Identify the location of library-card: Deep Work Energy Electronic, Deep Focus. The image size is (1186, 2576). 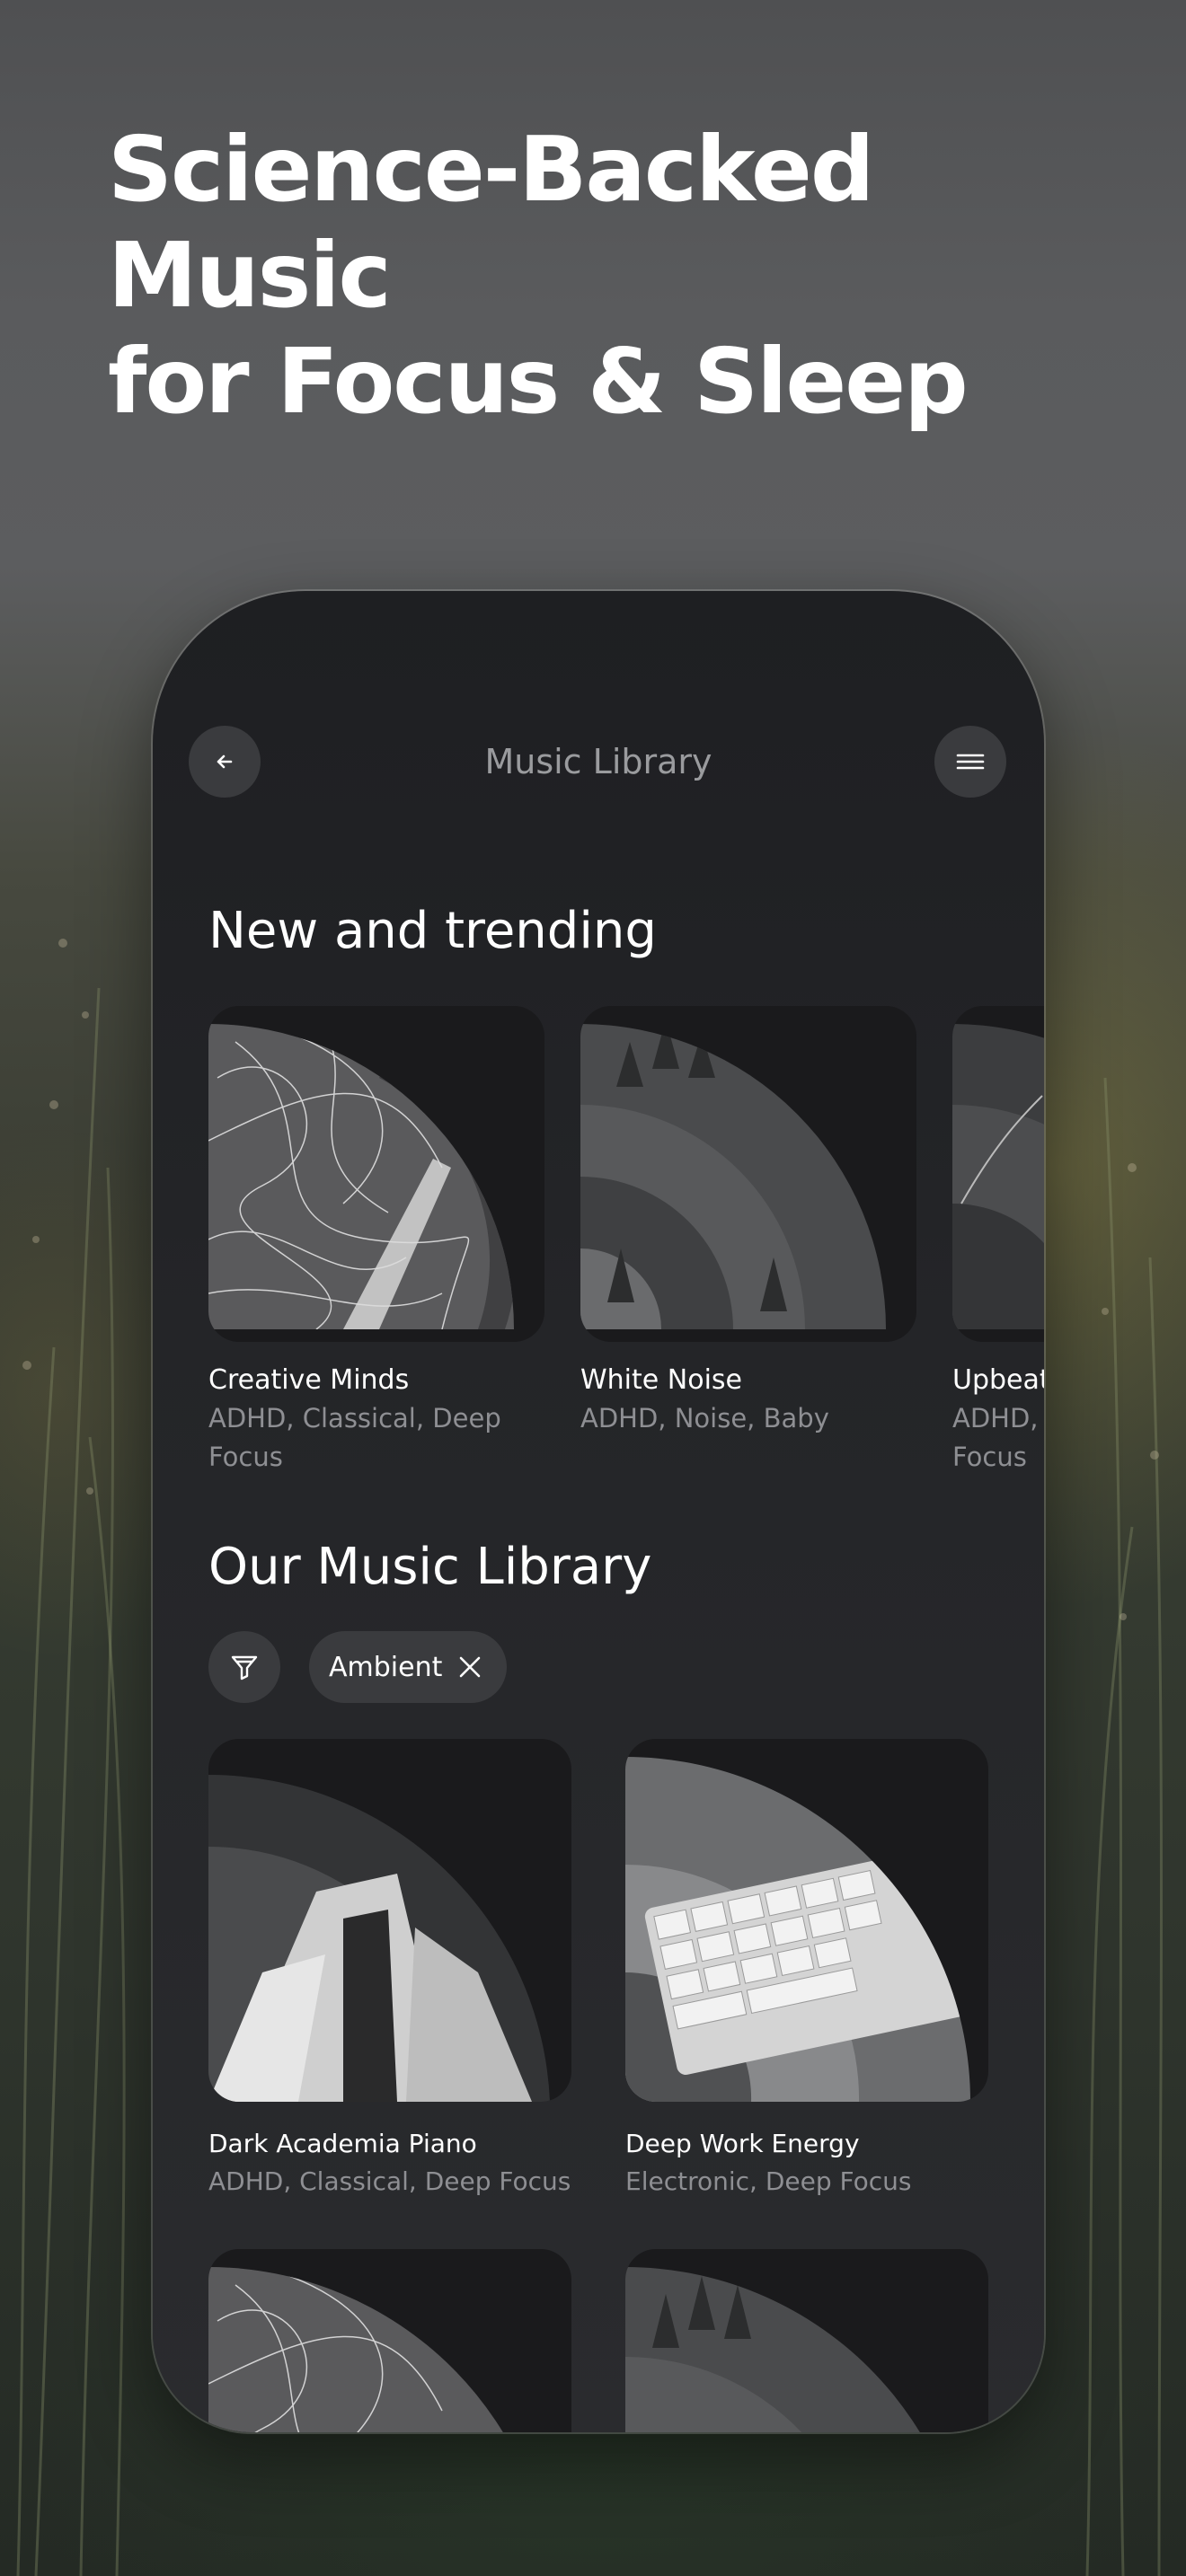
(806, 1970).